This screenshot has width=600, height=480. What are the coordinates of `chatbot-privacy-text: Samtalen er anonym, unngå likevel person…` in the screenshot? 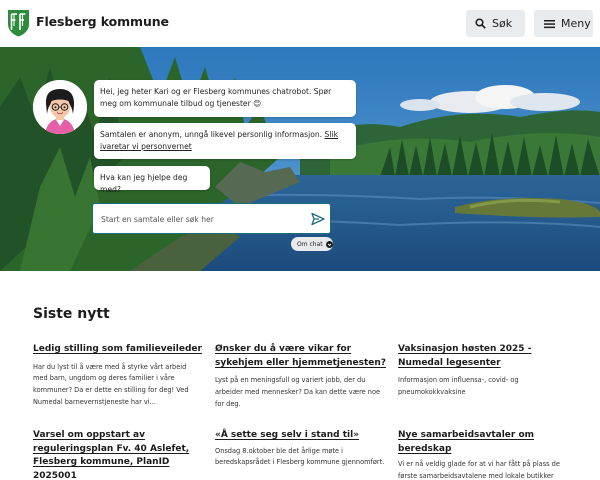 It's located at (211, 134).